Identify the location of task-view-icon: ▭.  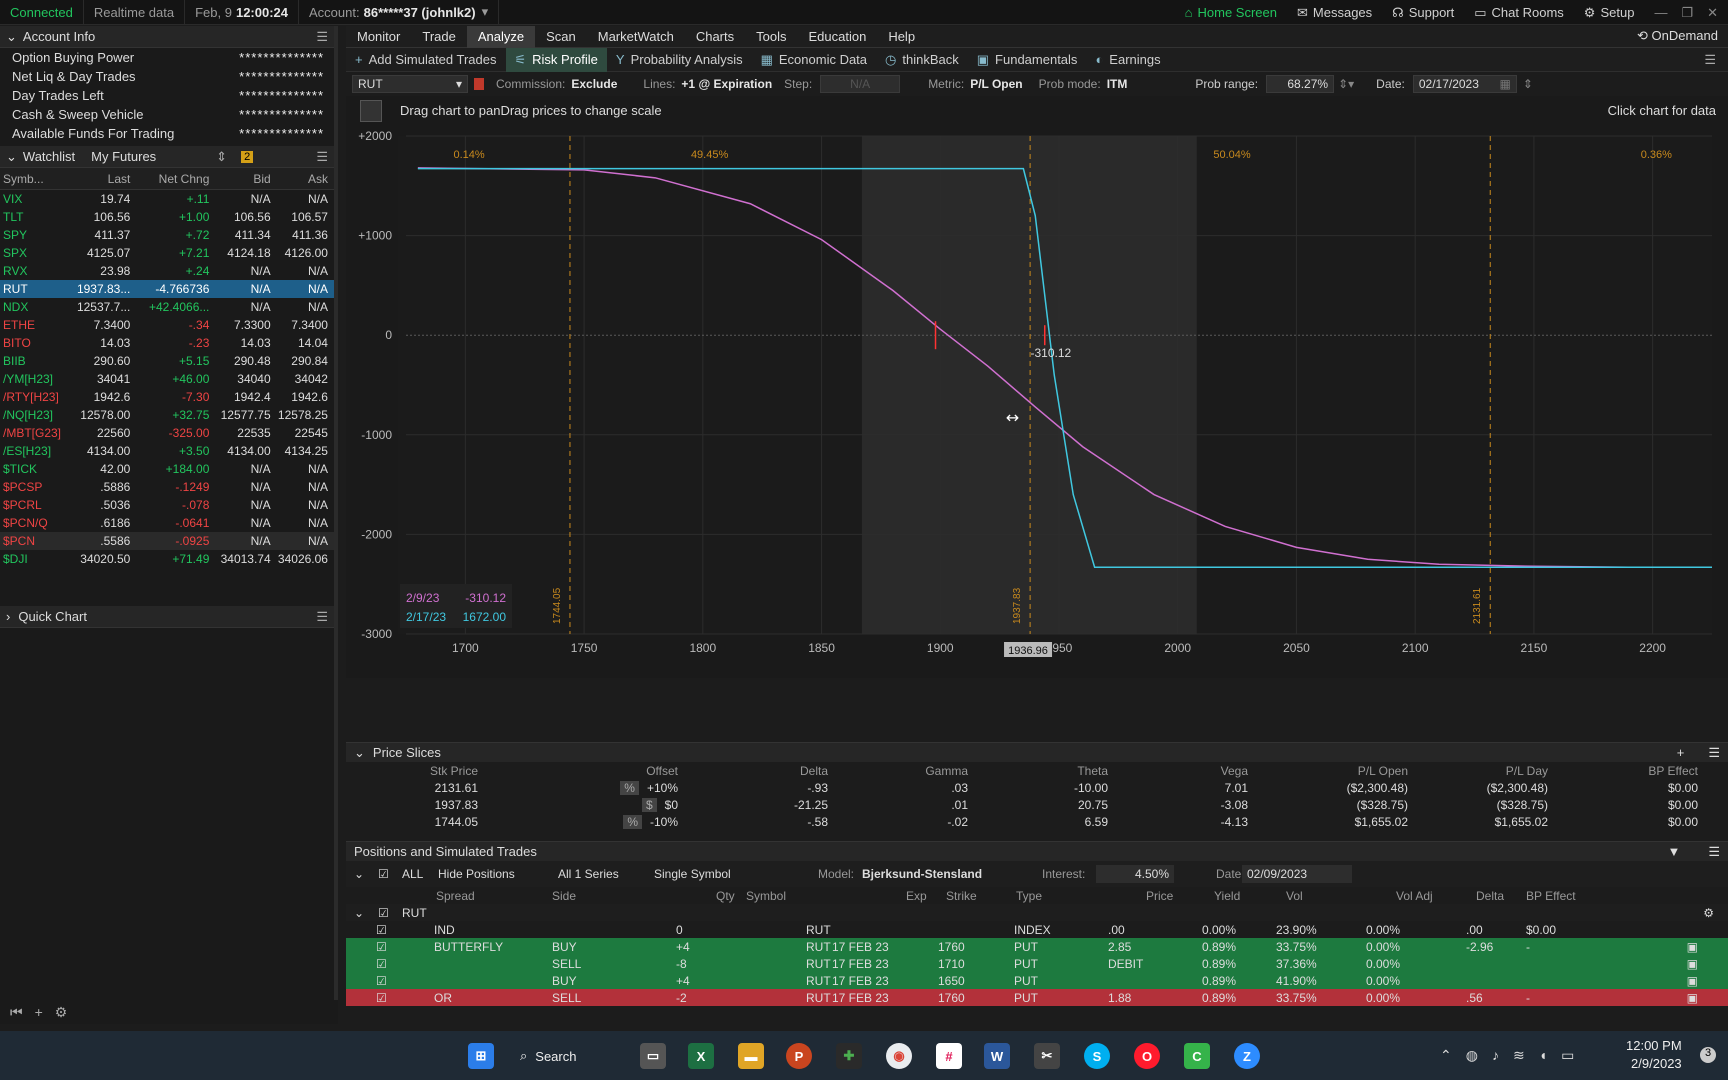
(653, 1056).